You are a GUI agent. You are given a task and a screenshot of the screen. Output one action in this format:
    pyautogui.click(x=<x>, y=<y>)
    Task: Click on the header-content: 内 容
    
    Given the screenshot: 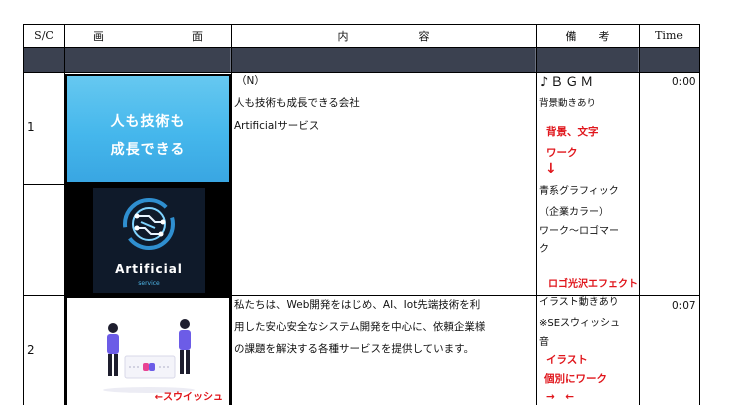 What is the action you would take?
    pyautogui.click(x=383, y=35)
    